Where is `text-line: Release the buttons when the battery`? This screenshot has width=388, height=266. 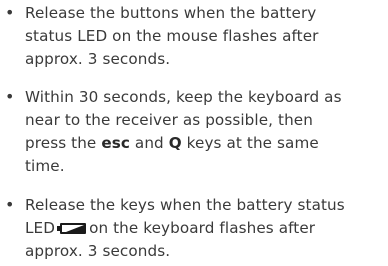 text-line: Release the buttons when the battery is located at coordinates (171, 13).